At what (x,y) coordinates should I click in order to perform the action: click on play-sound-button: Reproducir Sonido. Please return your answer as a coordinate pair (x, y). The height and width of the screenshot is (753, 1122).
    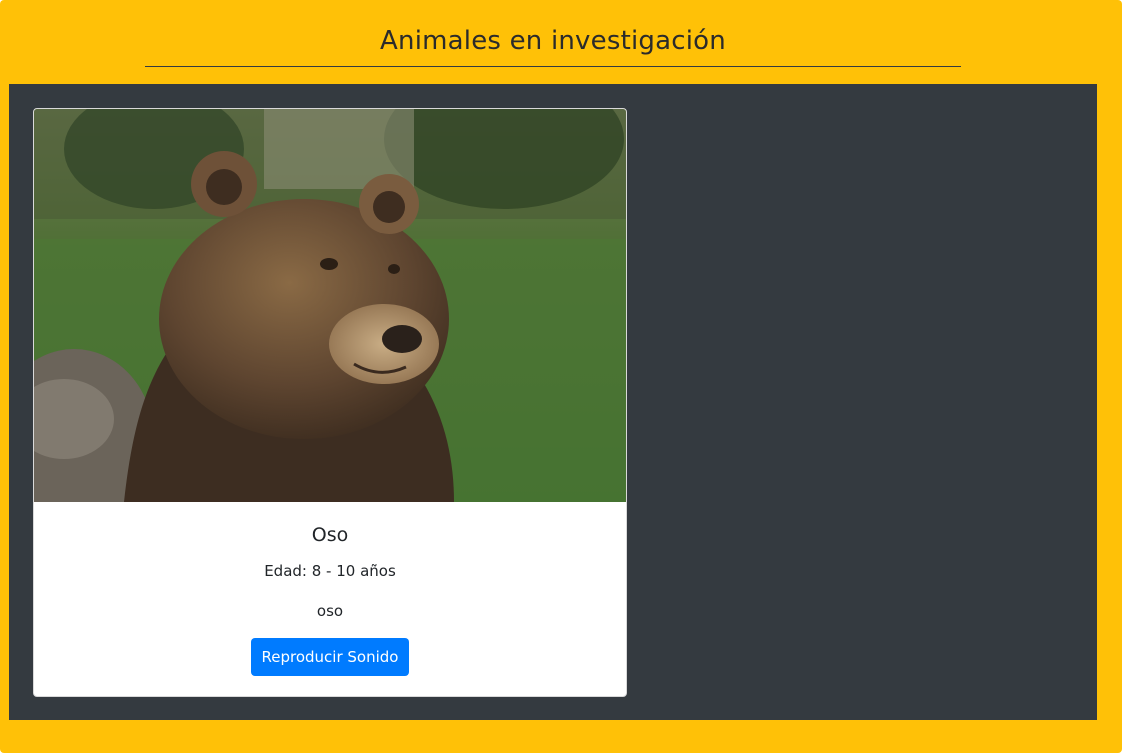
    Looking at the image, I should click on (330, 657).